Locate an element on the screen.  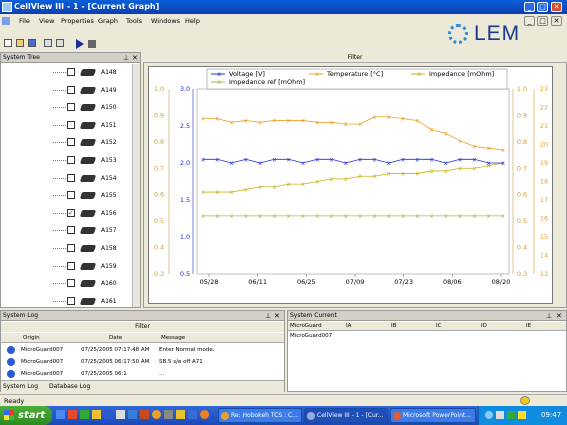
col-ia: IA is located at coordinates (348, 326).